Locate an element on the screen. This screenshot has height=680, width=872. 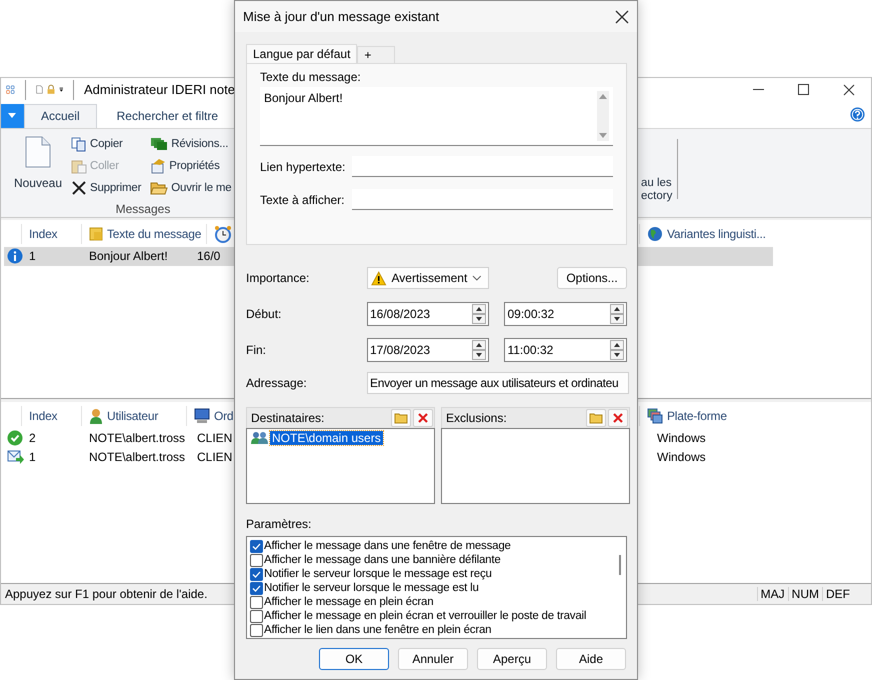
addressing-dropdown: Envoyer un message aux utilisateurs et ordinateu is located at coordinates (498, 383).